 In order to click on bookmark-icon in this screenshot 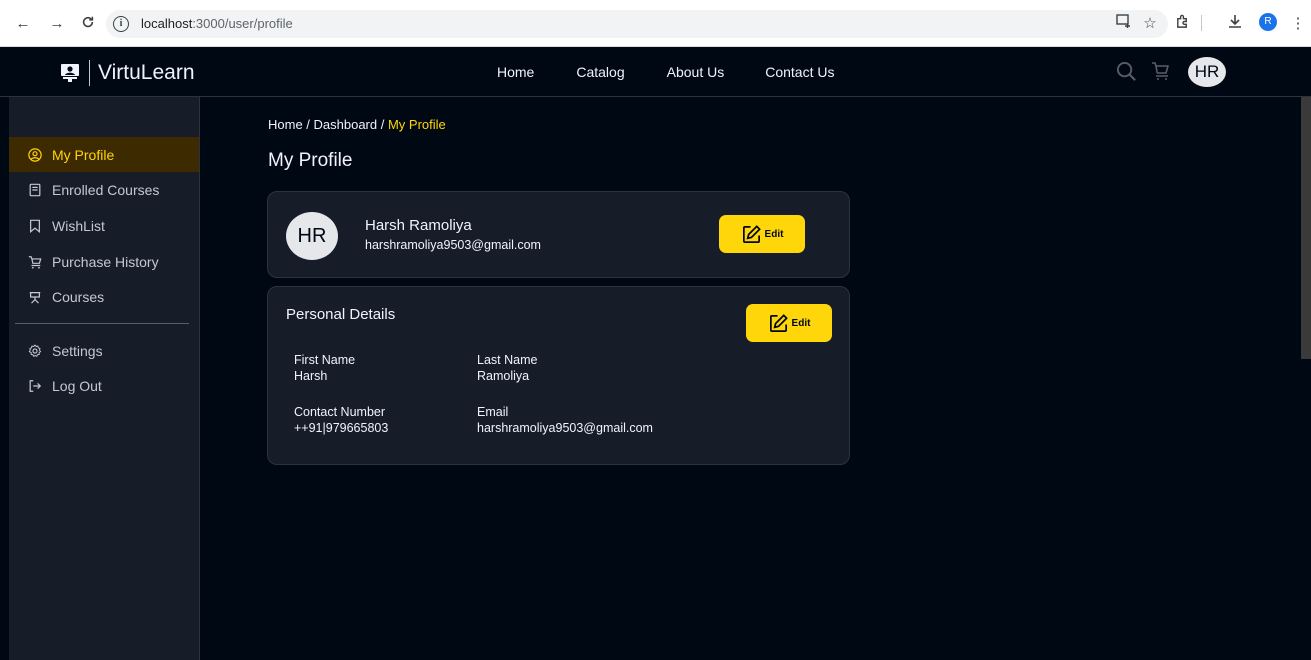, I will do `click(35, 226)`.